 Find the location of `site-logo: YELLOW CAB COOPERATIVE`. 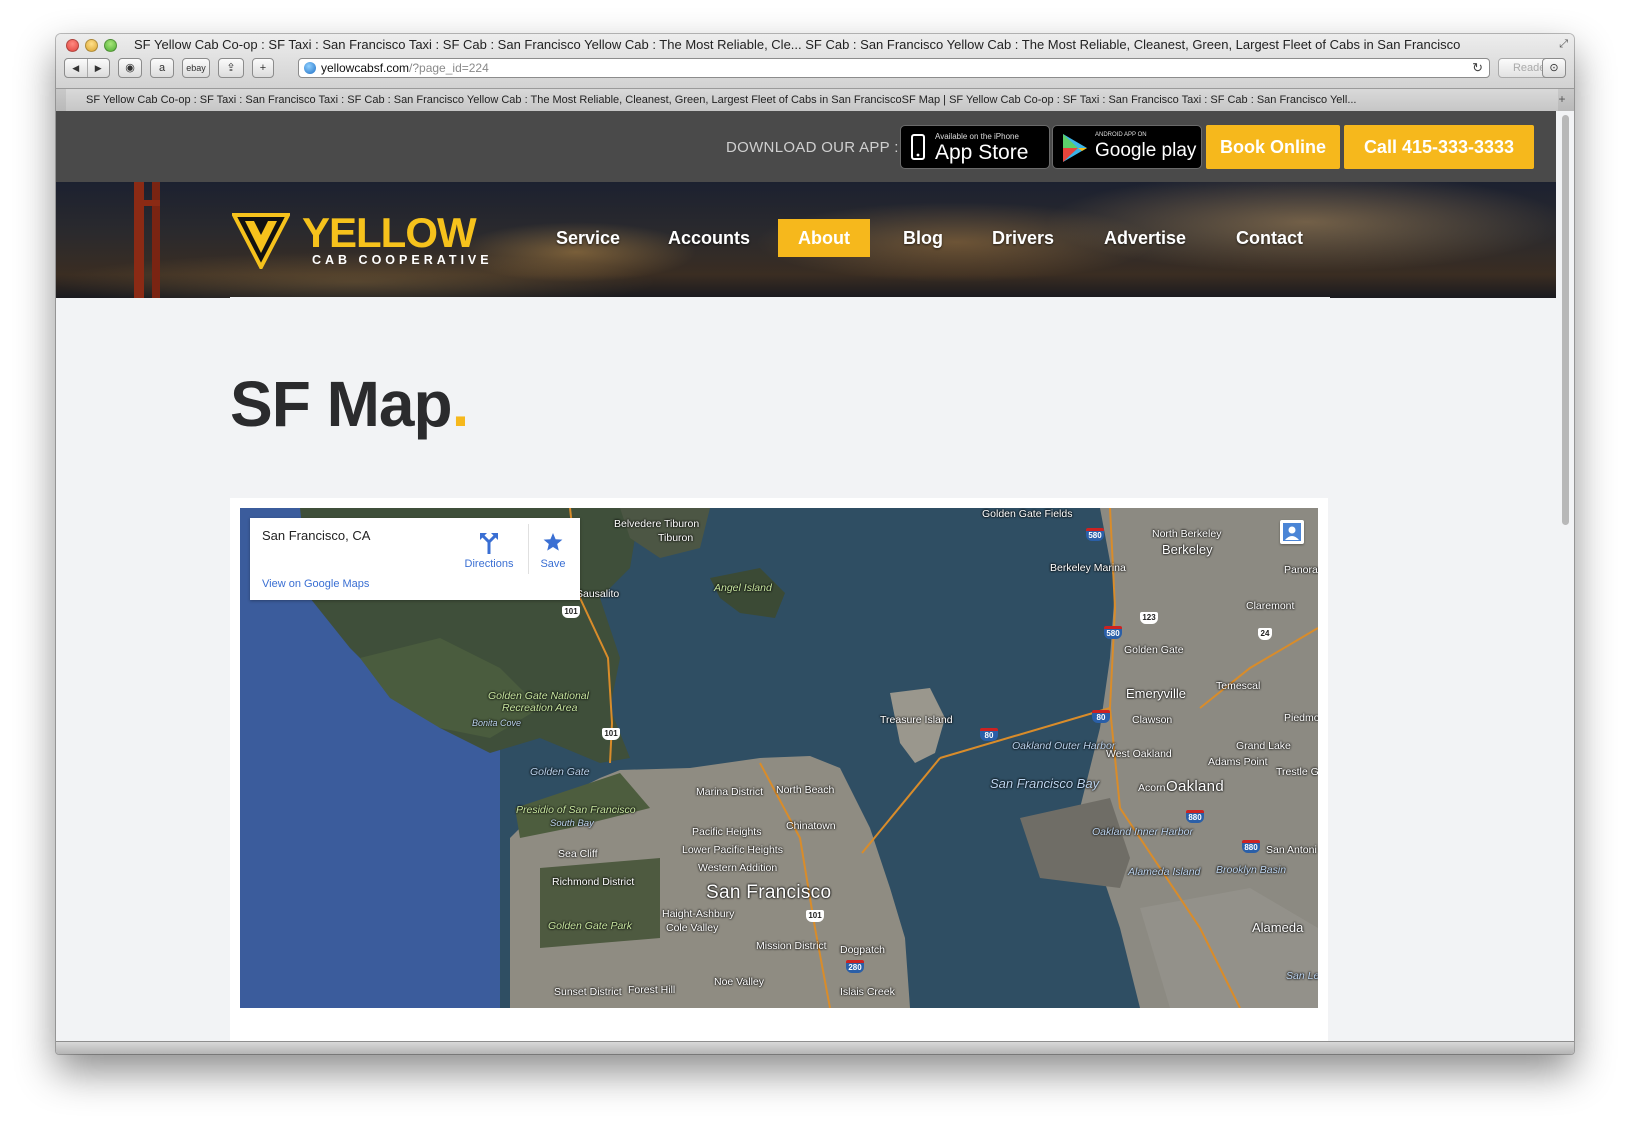

site-logo: YELLOW CAB COOPERATIVE is located at coordinates (369, 242).